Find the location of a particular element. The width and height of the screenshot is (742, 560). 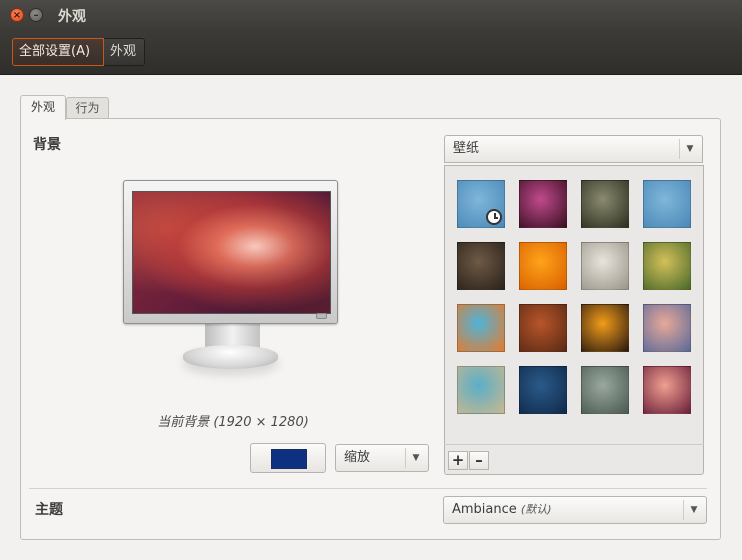

wallpaper-rust-shell-thumbnail is located at coordinates (543, 328).